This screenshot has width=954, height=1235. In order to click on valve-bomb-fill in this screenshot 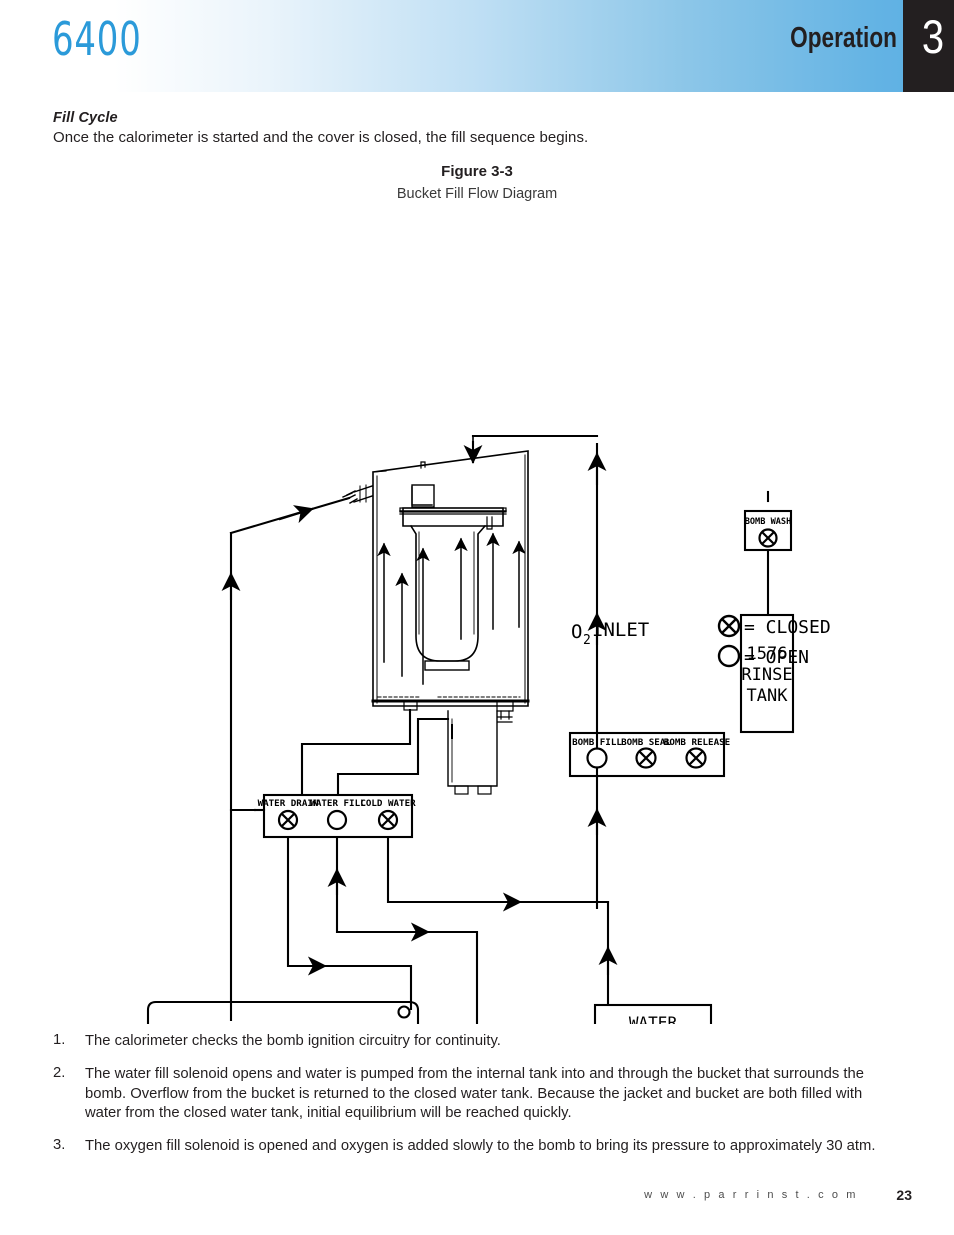, I will do `click(597, 758)`.